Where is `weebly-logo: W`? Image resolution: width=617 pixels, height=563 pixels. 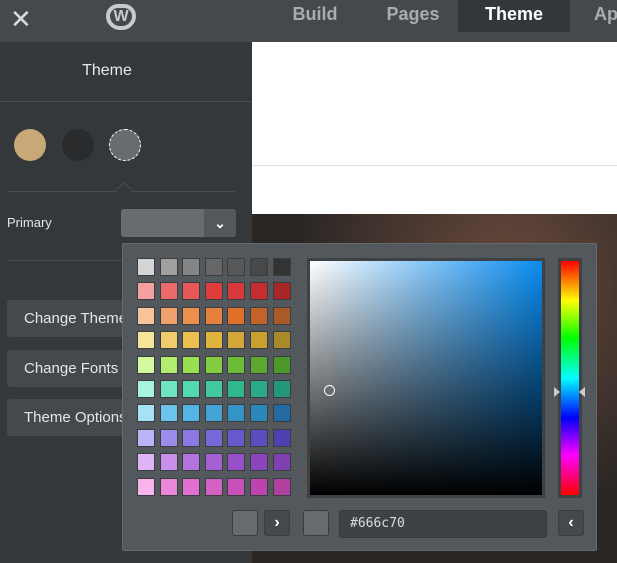
weebly-logo: W is located at coordinates (121, 17).